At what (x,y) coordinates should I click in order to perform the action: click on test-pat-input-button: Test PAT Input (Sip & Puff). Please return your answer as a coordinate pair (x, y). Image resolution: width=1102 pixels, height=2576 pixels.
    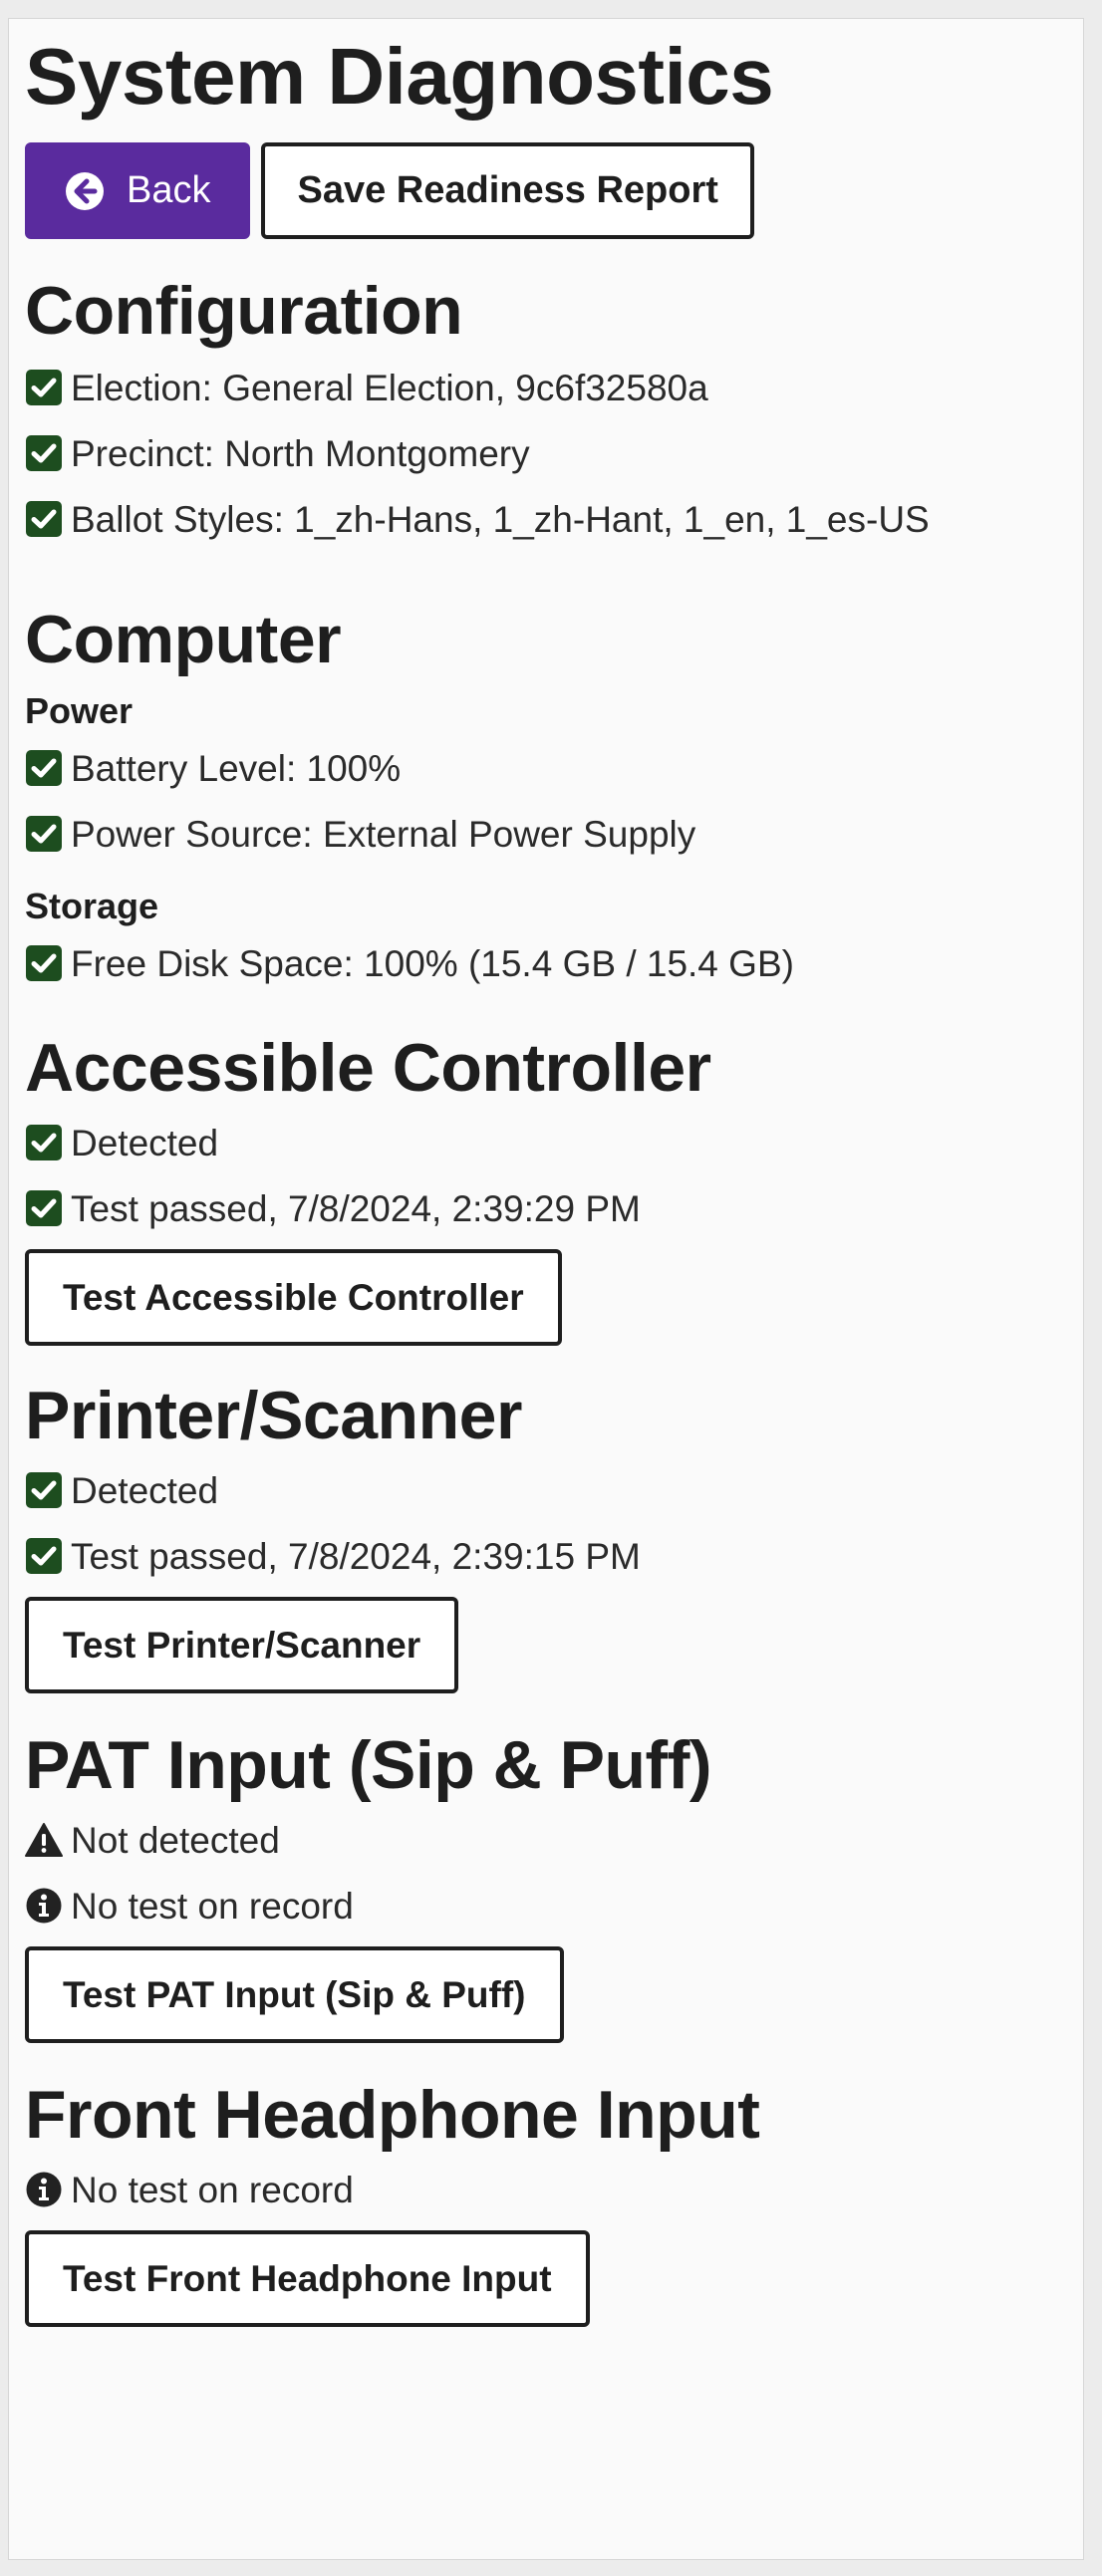
    Looking at the image, I should click on (294, 1994).